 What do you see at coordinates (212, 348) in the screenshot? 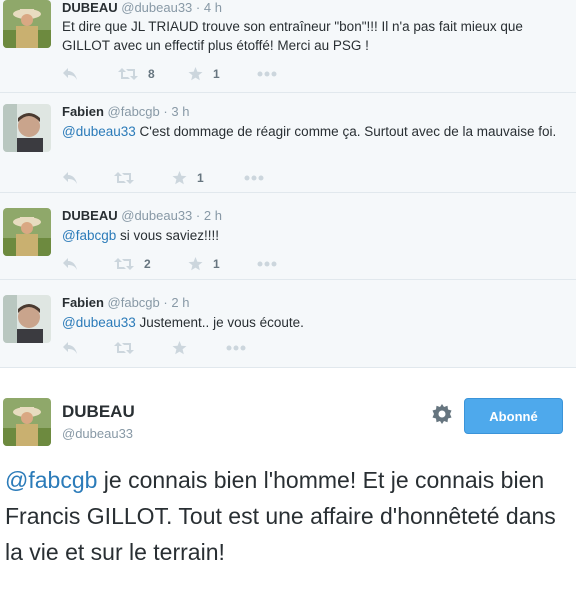
I see `tweet-actions` at bounding box center [212, 348].